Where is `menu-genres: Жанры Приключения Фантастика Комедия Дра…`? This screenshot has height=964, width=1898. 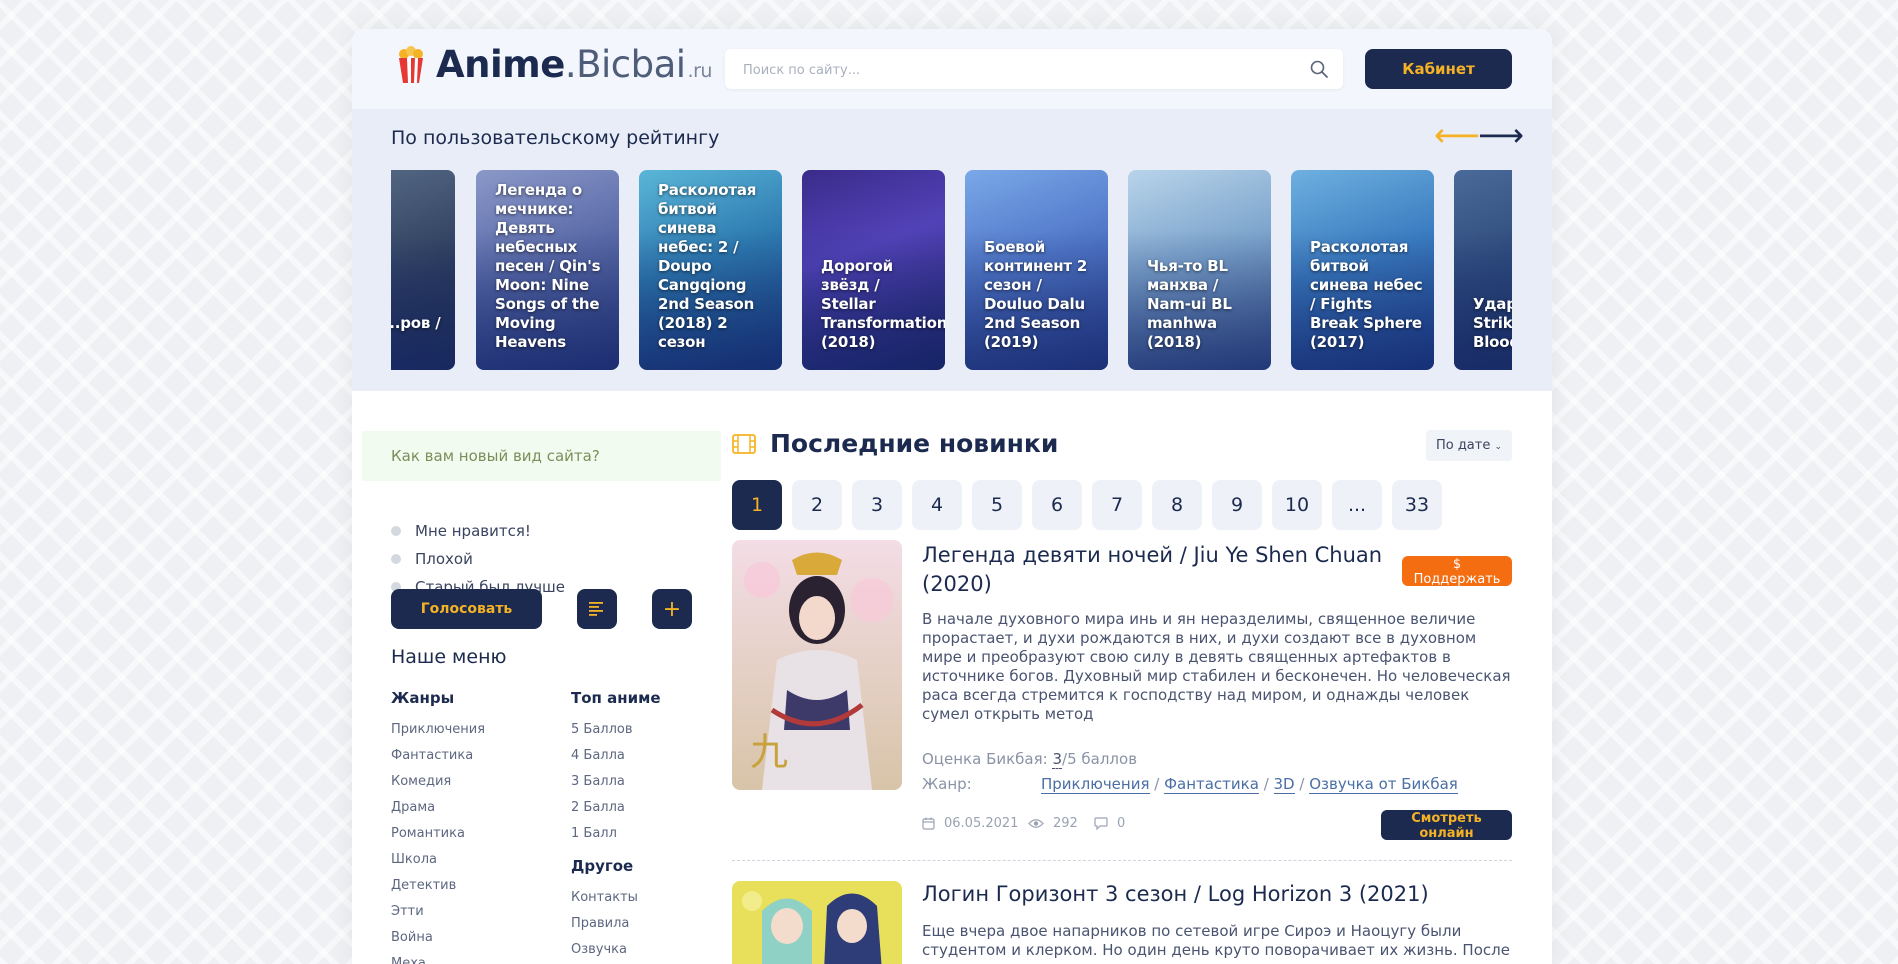
menu-genres: Жанры Приключения Фантастика Комедия Дра… is located at coordinates (438, 826).